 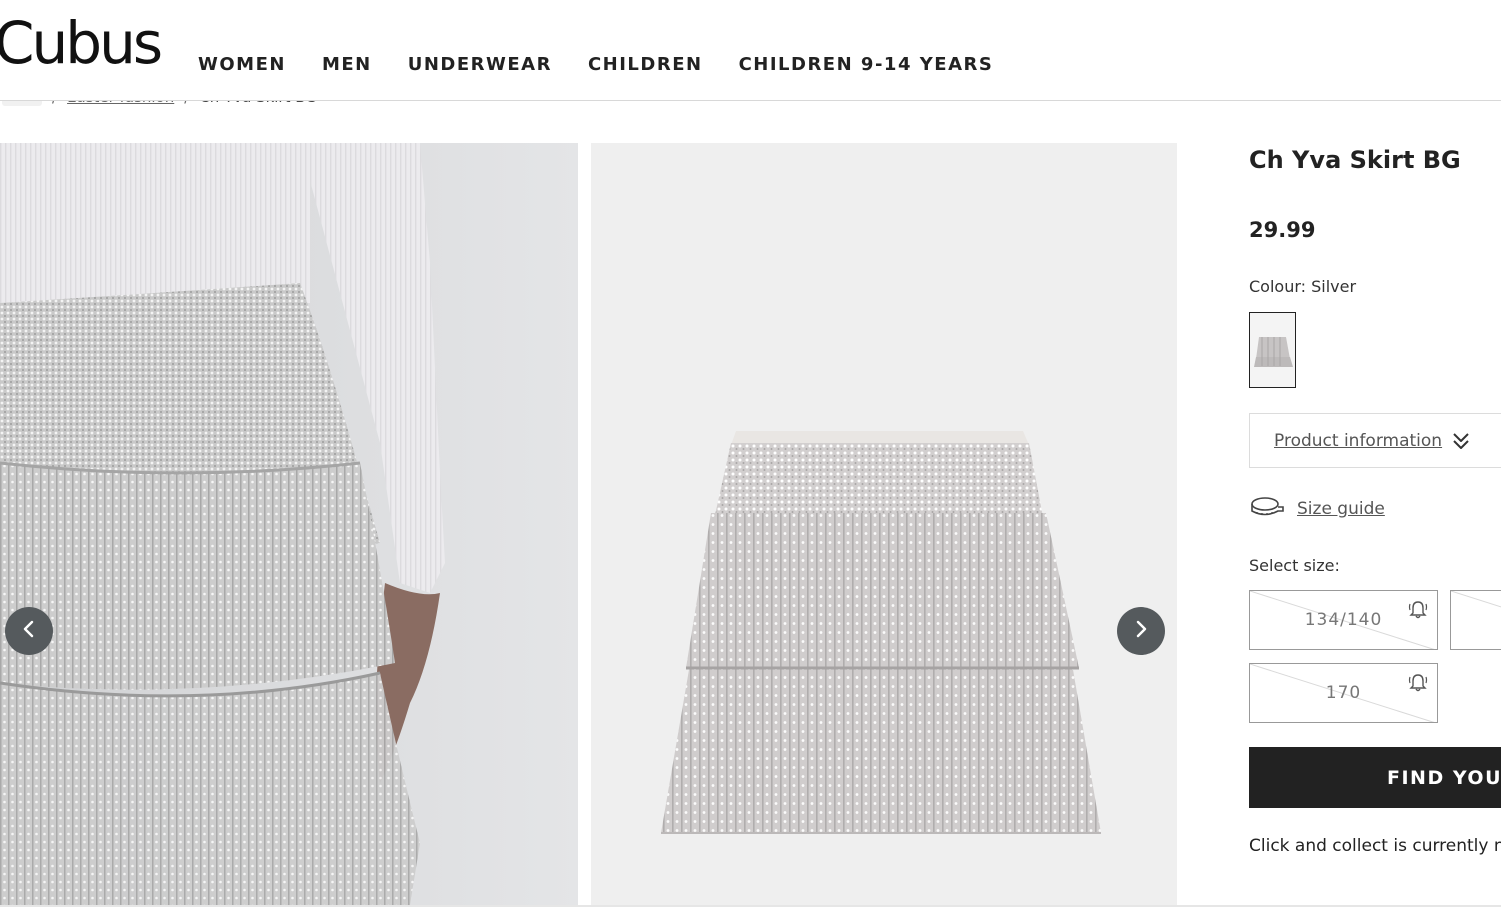 I want to click on measuring-tape-icon, so click(x=1267, y=509).